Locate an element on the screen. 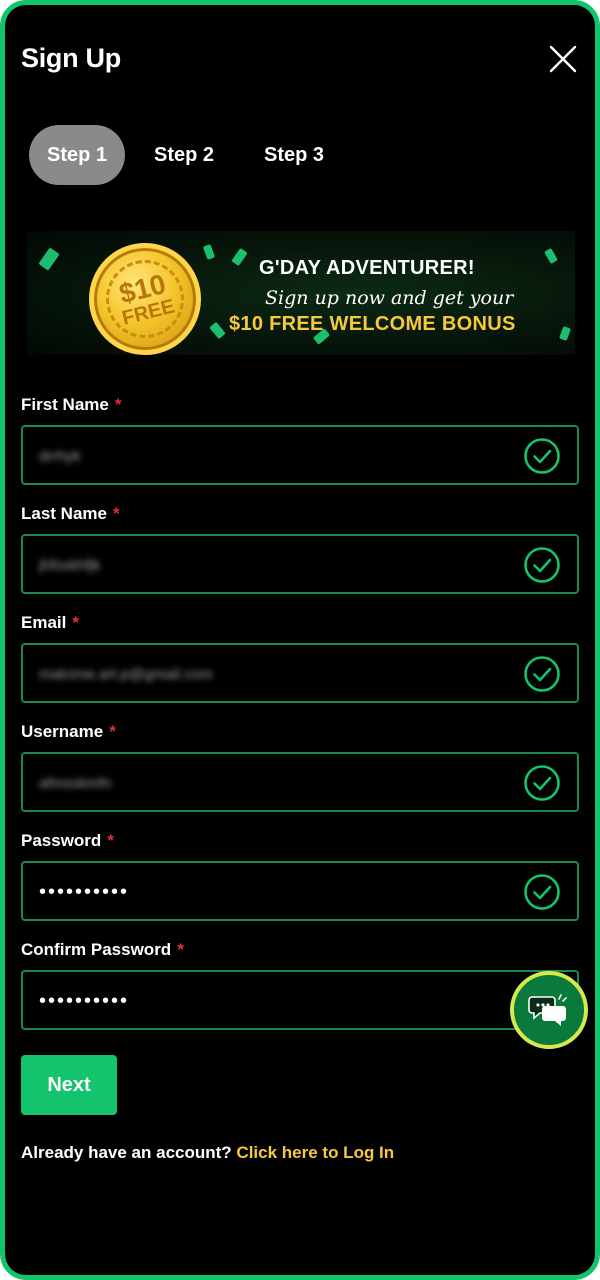 Image resolution: width=600 pixels, height=1280 pixels. password-label: Password * is located at coordinates (67, 841).